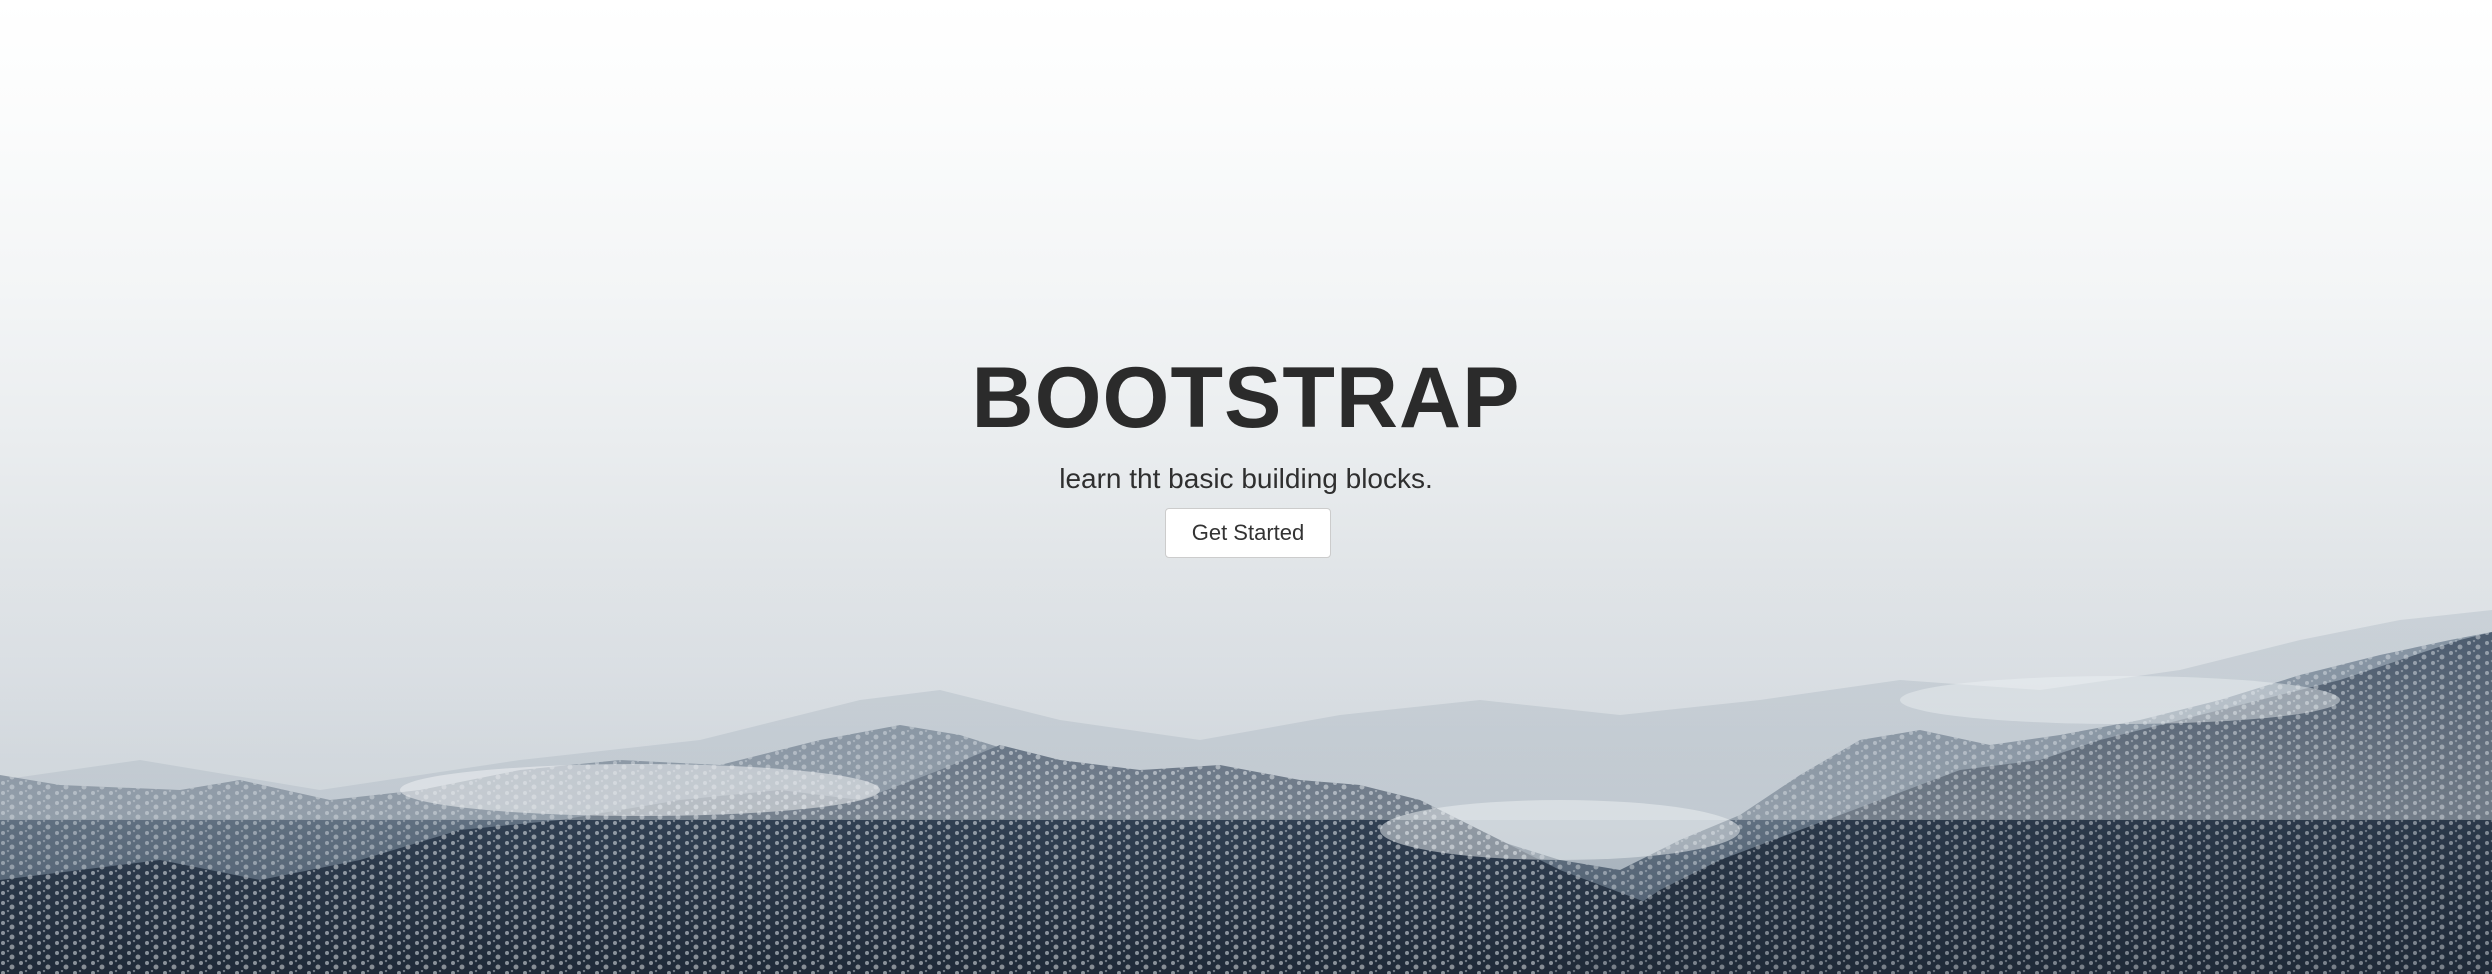 The image size is (2492, 974). What do you see at coordinates (1248, 533) in the screenshot?
I see `get-started-button: Get Started` at bounding box center [1248, 533].